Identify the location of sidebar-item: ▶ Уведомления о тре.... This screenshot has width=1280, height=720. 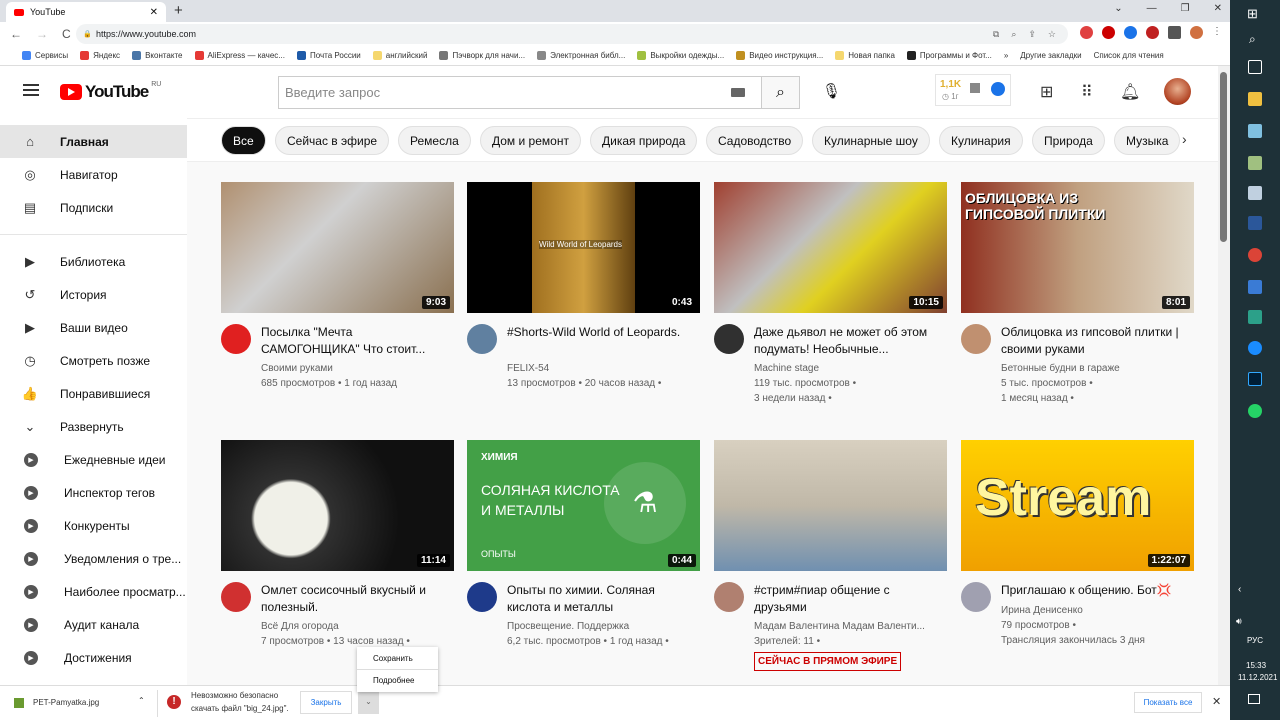
(93, 558).